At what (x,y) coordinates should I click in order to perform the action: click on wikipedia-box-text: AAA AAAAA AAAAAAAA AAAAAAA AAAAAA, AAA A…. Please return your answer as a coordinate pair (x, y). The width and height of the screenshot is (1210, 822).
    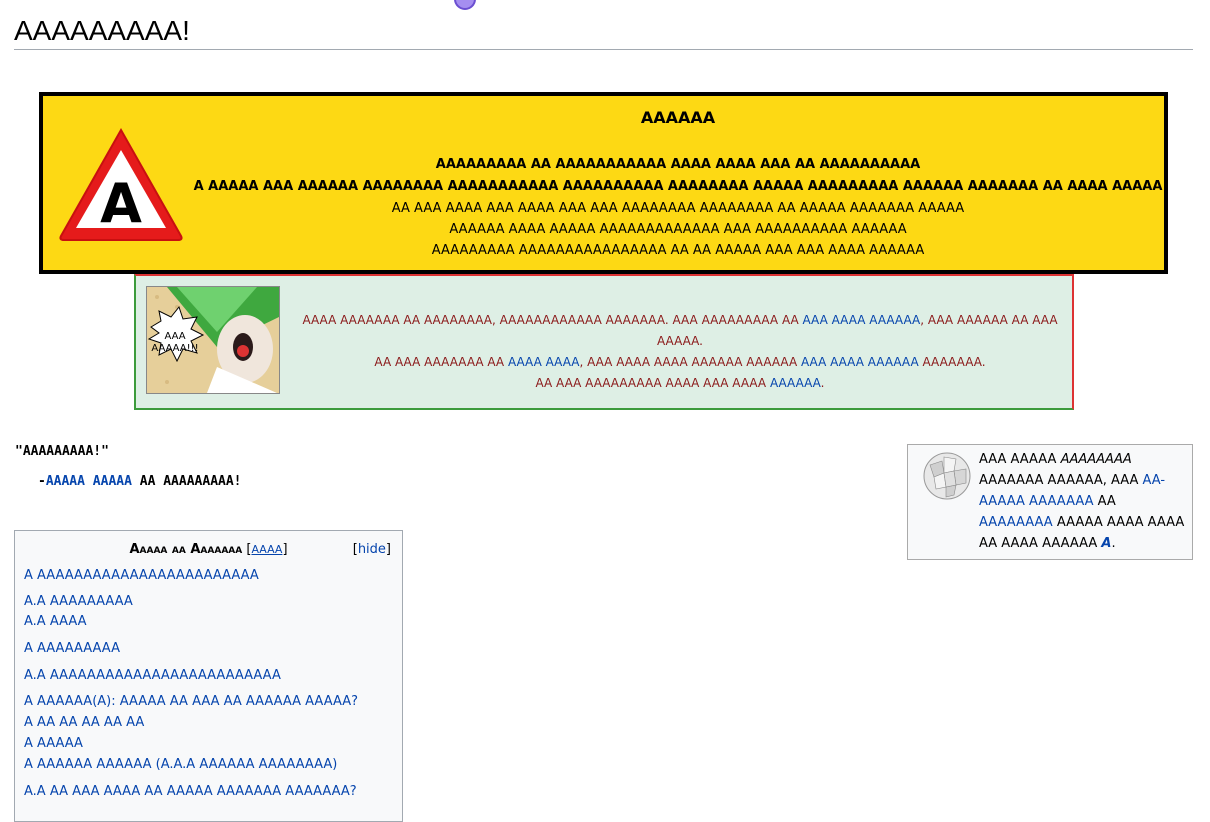
    Looking at the image, I should click on (1085, 501).